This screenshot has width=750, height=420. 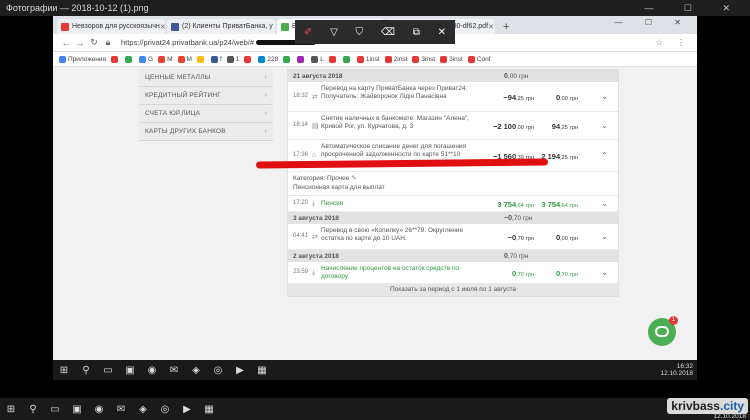 I want to click on transaction-row: 17:20 ⤓ Пенсия 3 754,64 грн 3 754,64 грн ⌄, so click(x=453, y=204).